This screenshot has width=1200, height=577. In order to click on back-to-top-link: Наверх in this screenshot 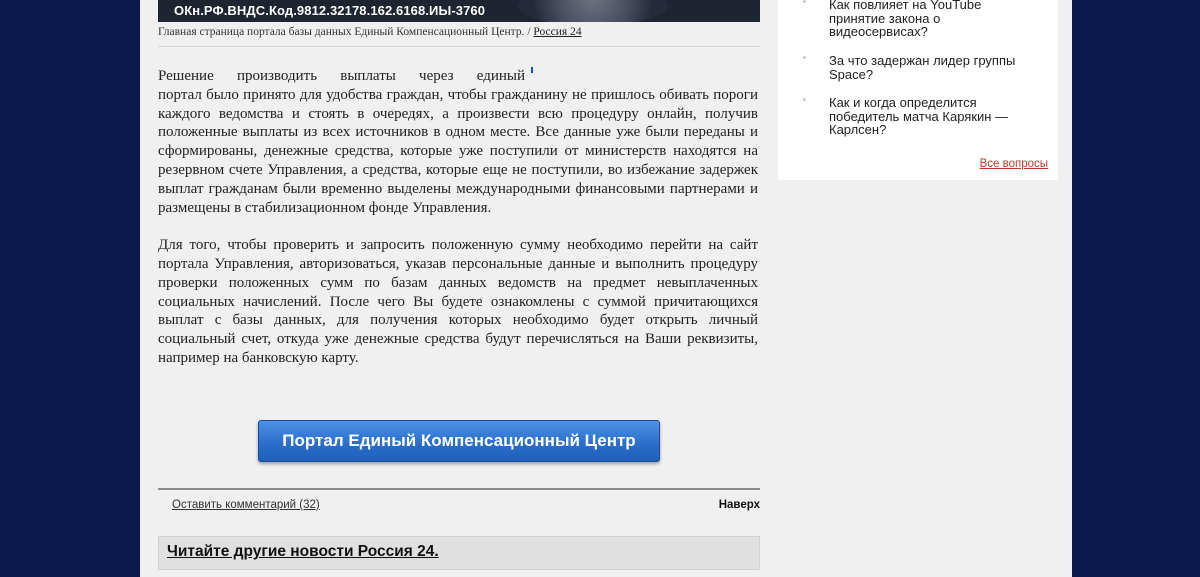, I will do `click(739, 505)`.